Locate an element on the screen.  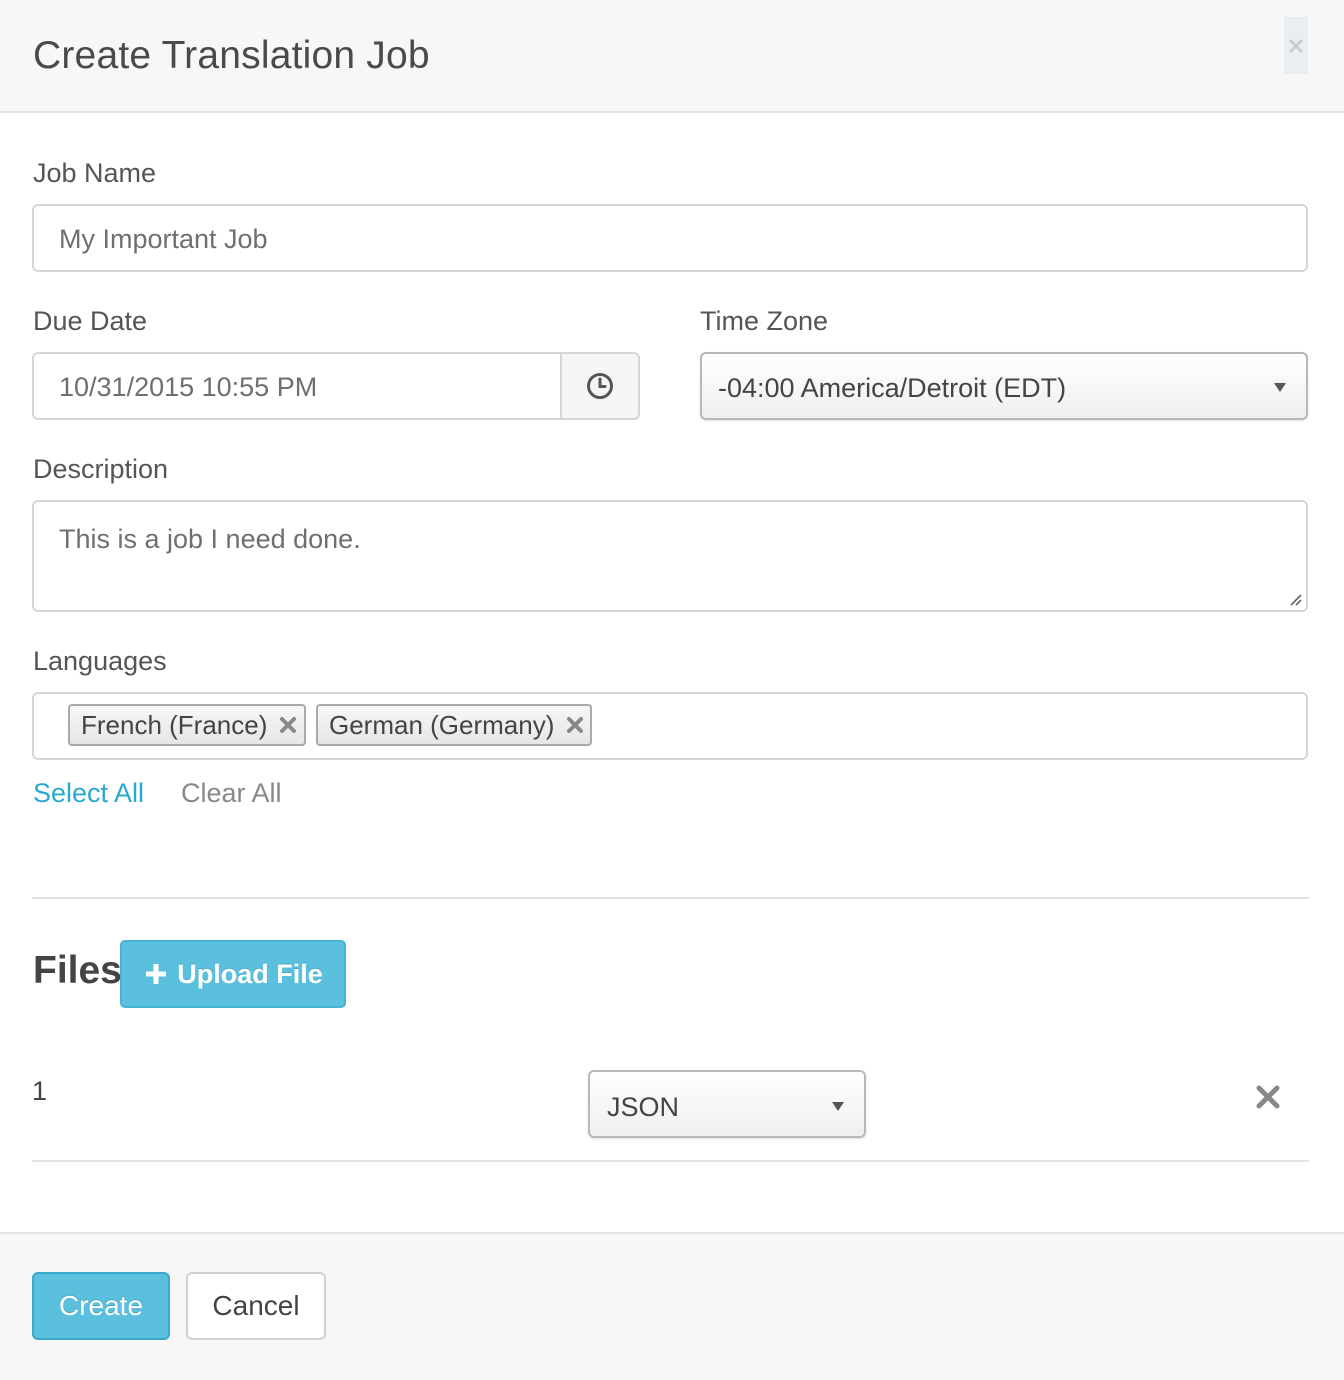
due-date-input: 10/31/2015 10:55 PM is located at coordinates (297, 386).